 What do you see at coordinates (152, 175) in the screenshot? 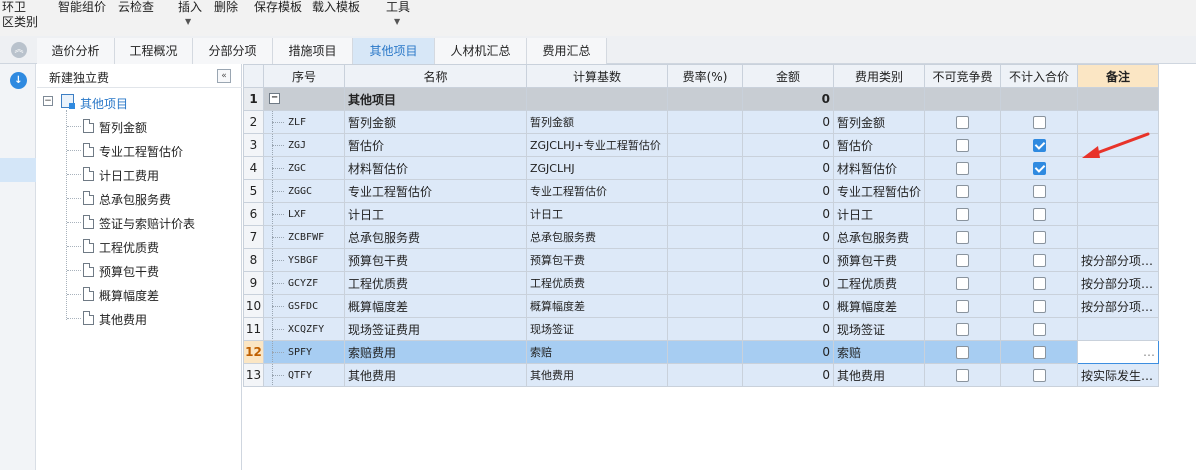
I see `tree-item-daywork: 计日工费用` at bounding box center [152, 175].